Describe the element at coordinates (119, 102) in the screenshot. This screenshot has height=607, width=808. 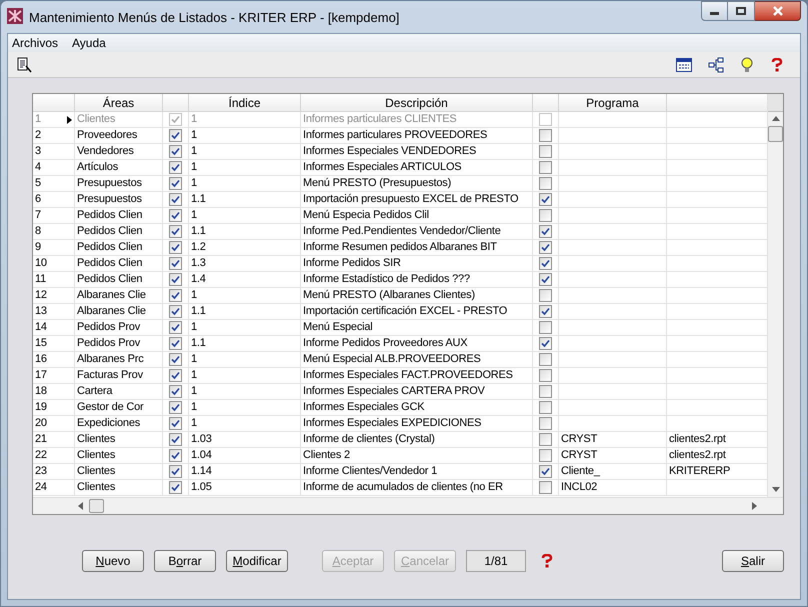
I see `column-header: Áreas` at that location.